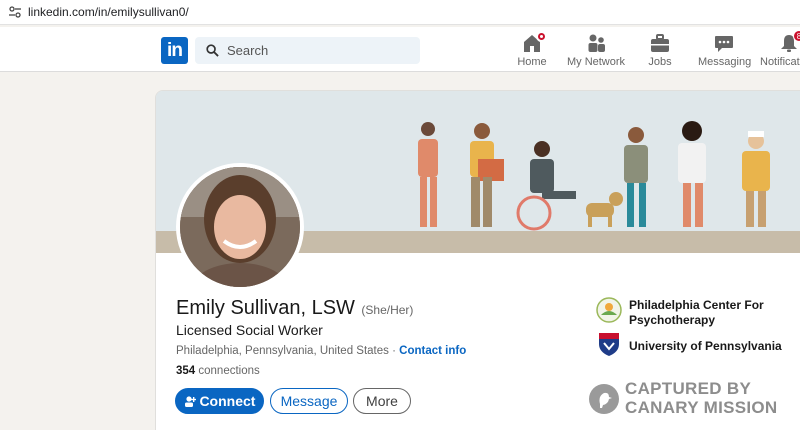  What do you see at coordinates (15, 12) in the screenshot?
I see `site-settings-icon` at bounding box center [15, 12].